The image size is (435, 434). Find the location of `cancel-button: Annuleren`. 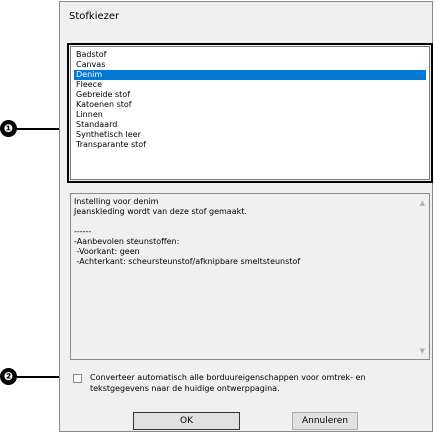

cancel-button: Annuleren is located at coordinates (325, 421).